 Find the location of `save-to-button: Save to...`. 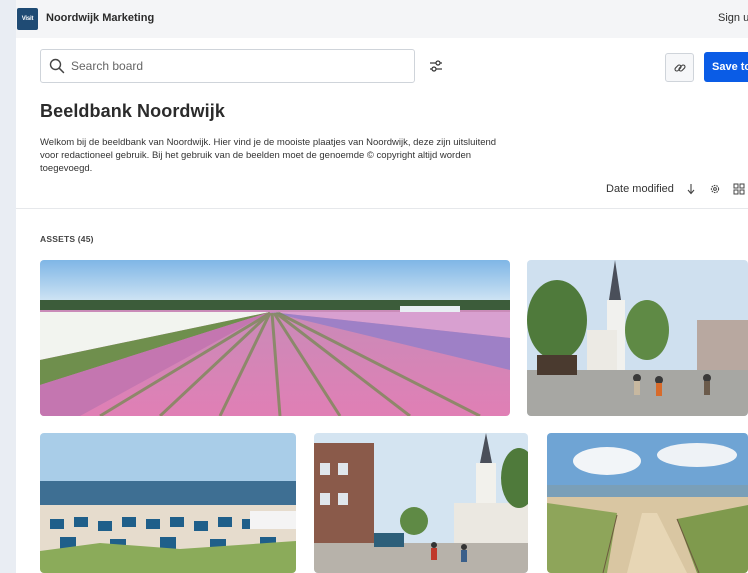

save-to-button: Save to... is located at coordinates (726, 67).